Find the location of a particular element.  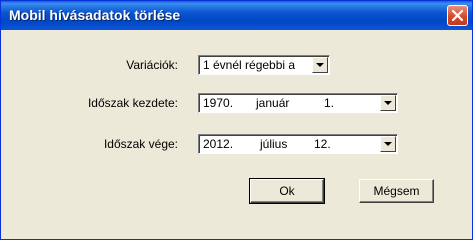

end-day: 12. is located at coordinates (322, 144).